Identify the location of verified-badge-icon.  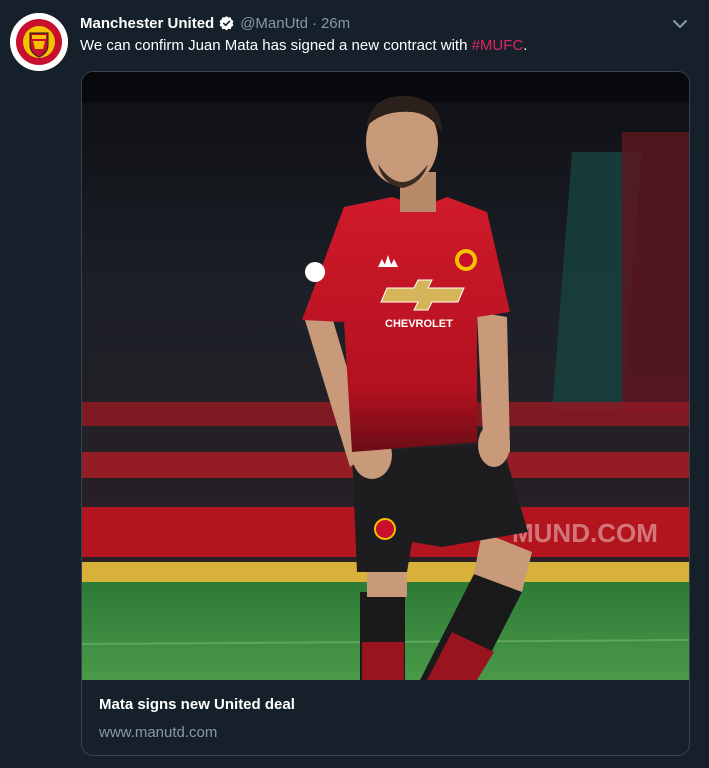
(226, 22).